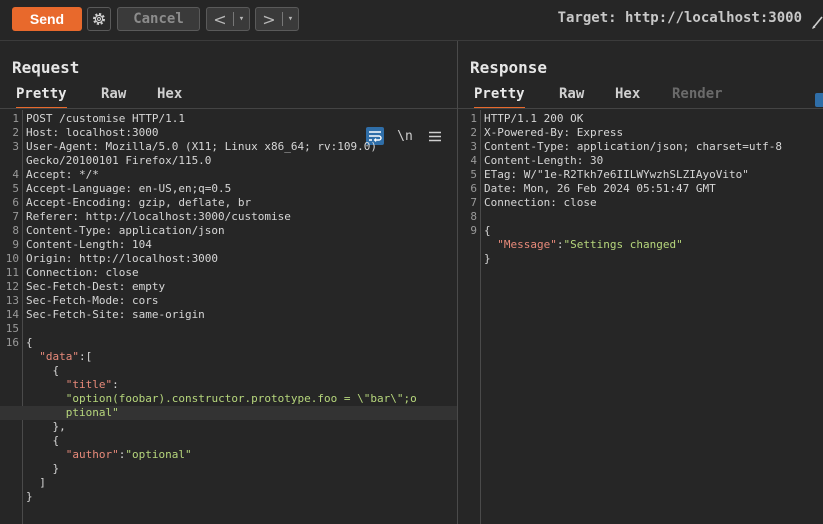 The height and width of the screenshot is (524, 823). Describe the element at coordinates (241, 175) in the screenshot. I see `code-text: Accept: */*` at that location.